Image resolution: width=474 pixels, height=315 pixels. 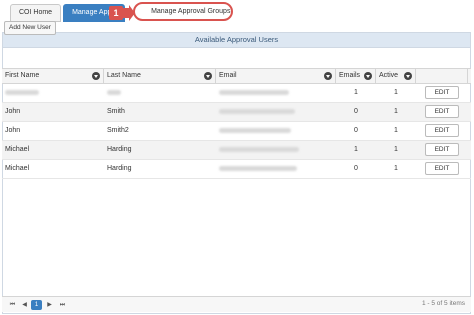 What do you see at coordinates (62, 305) in the screenshot?
I see `last-page-icon: ⏭` at bounding box center [62, 305].